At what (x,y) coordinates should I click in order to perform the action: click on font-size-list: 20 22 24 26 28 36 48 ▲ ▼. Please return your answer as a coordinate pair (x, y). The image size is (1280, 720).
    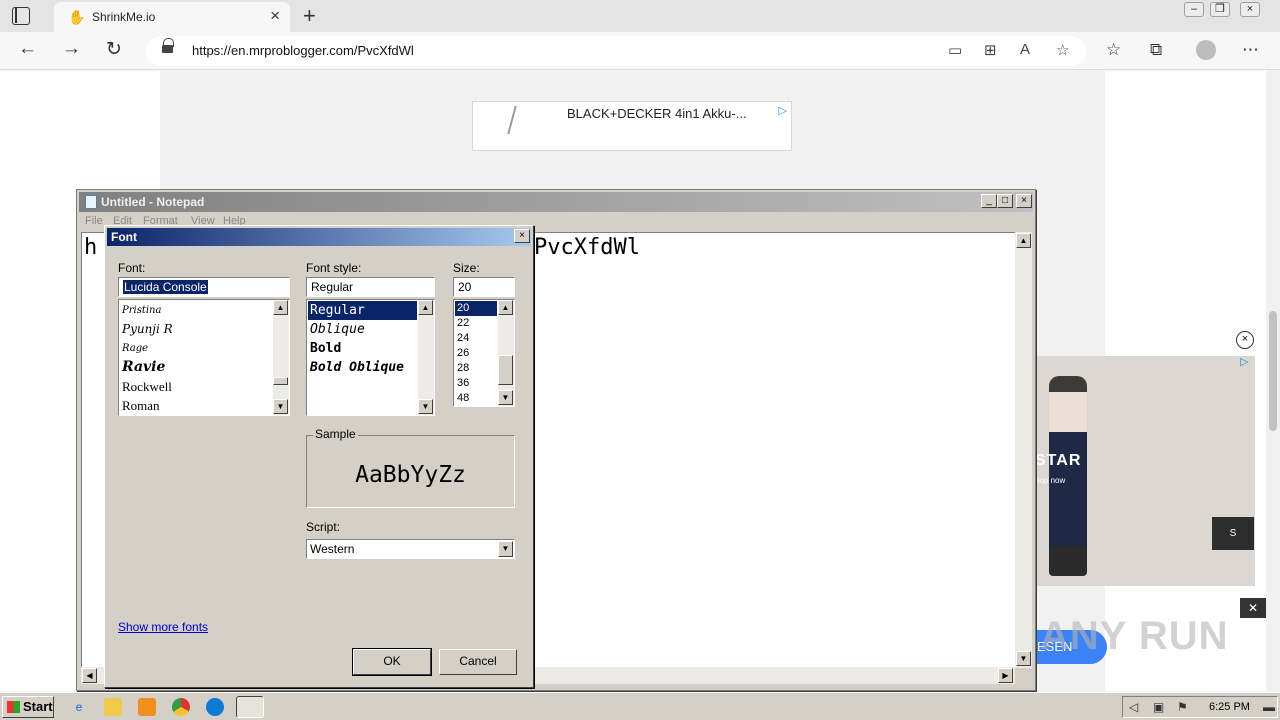
    Looking at the image, I should click on (484, 353).